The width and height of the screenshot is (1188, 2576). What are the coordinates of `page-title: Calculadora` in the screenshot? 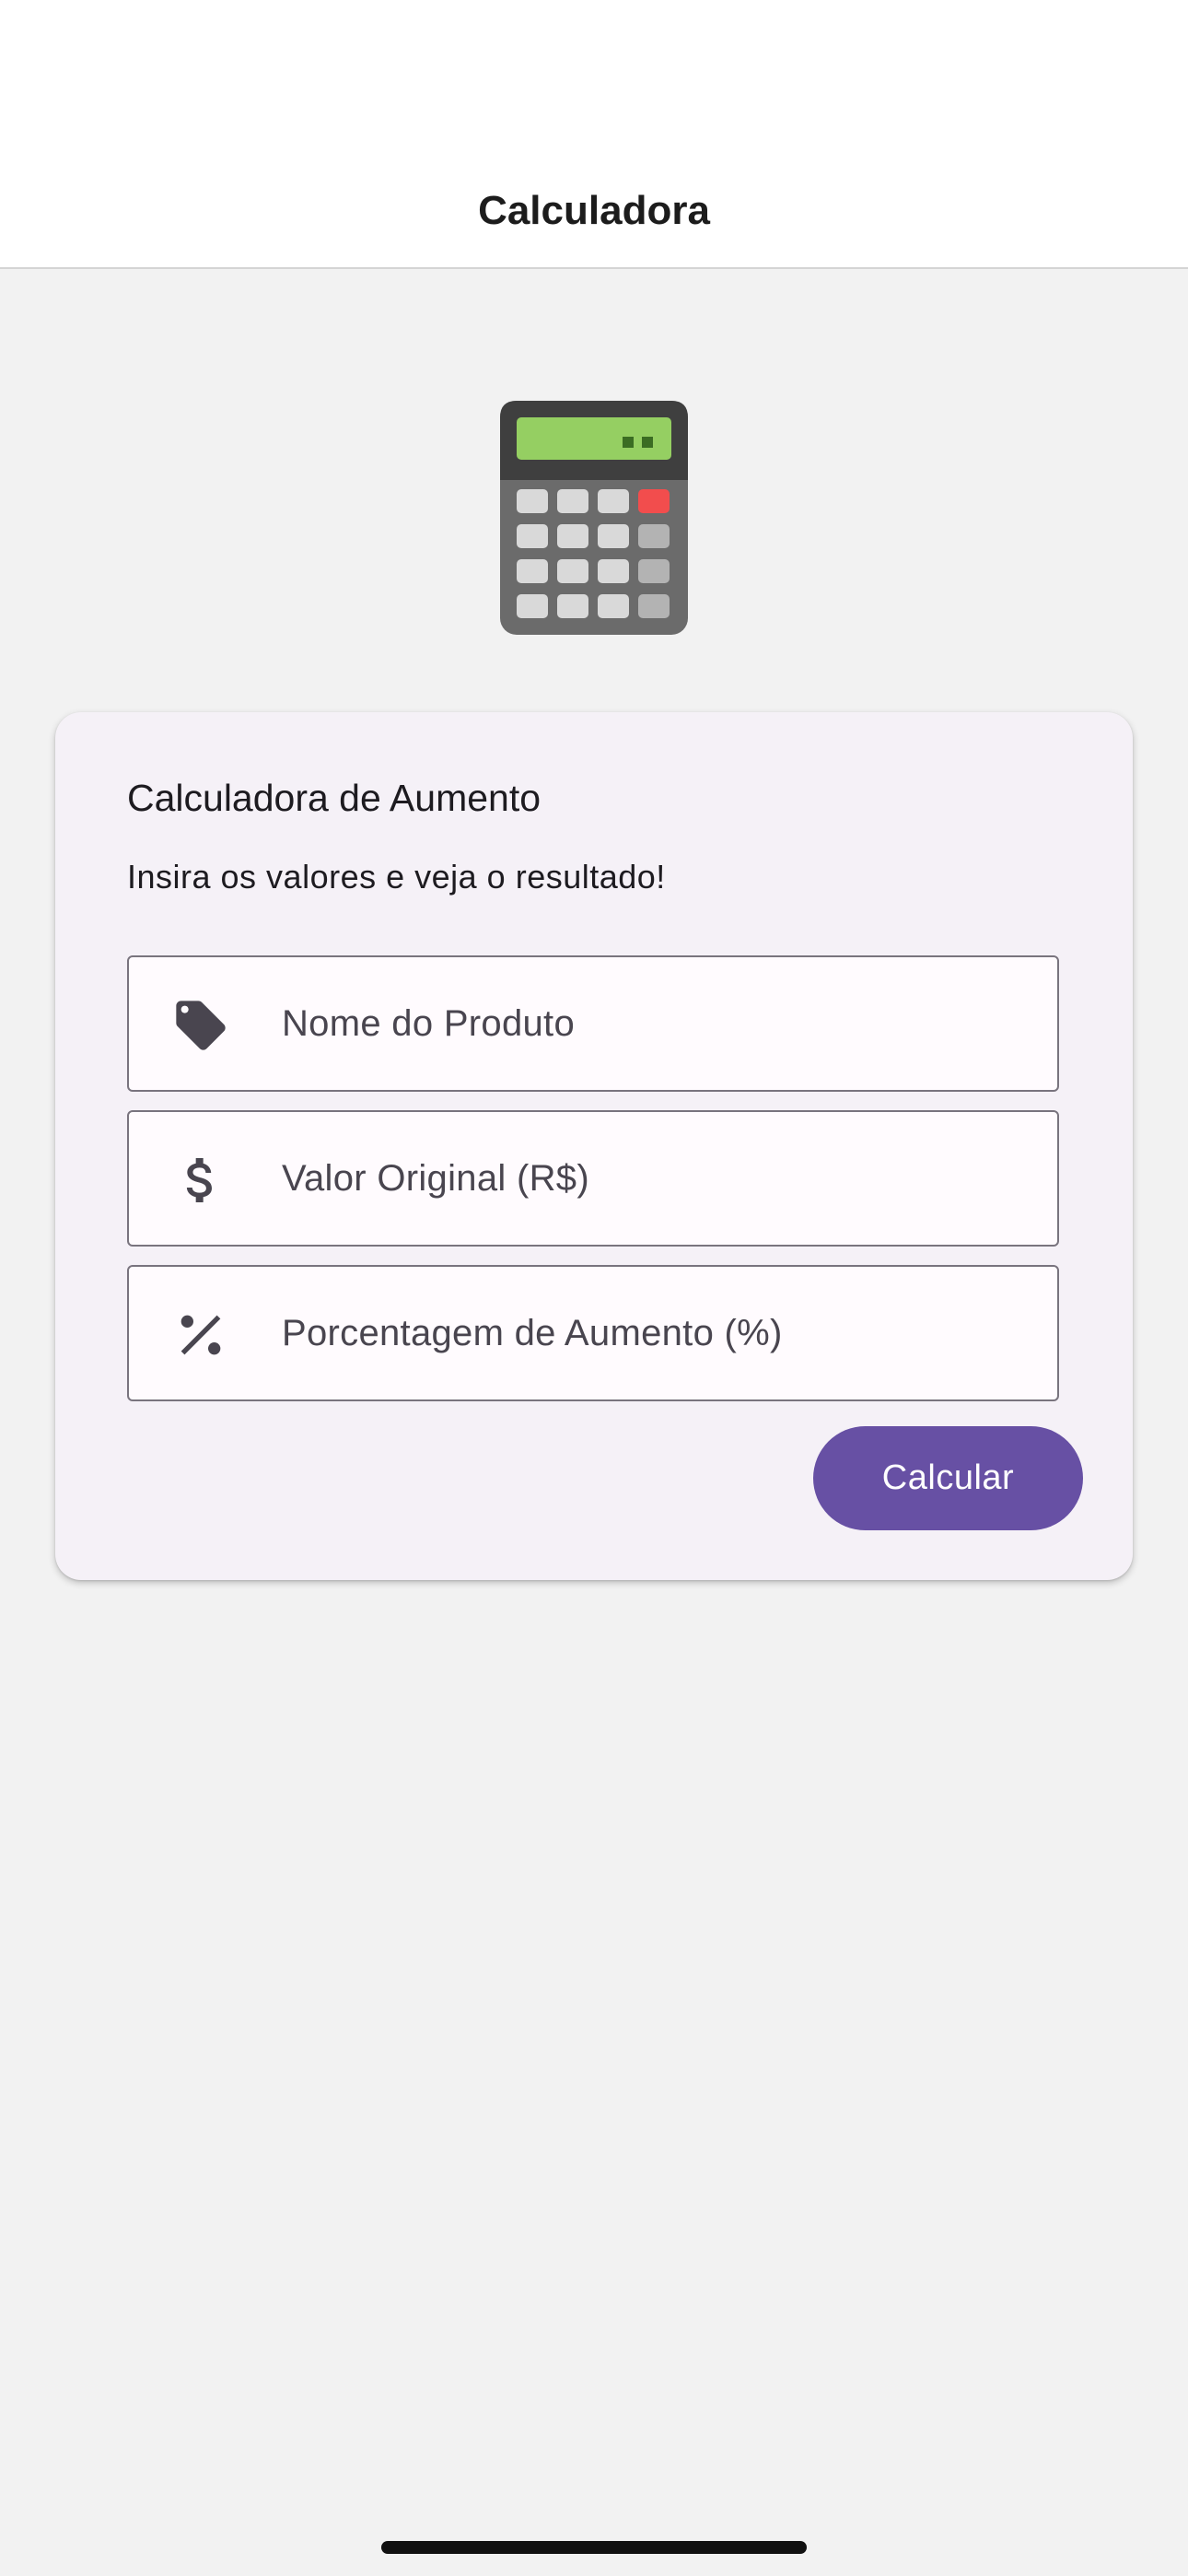 It's located at (594, 211).